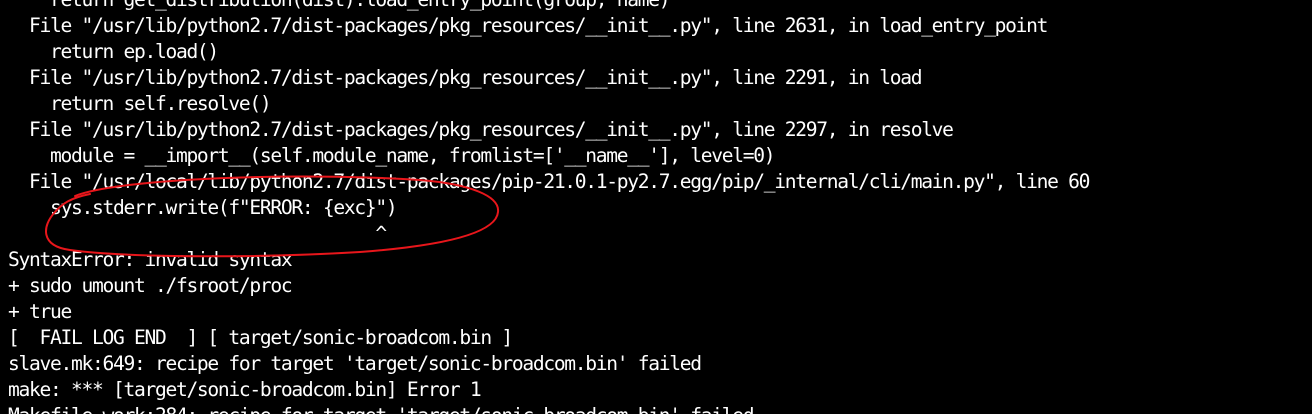  Describe the element at coordinates (113, 51) in the screenshot. I see `terminal-line: return ep.load()` at that location.